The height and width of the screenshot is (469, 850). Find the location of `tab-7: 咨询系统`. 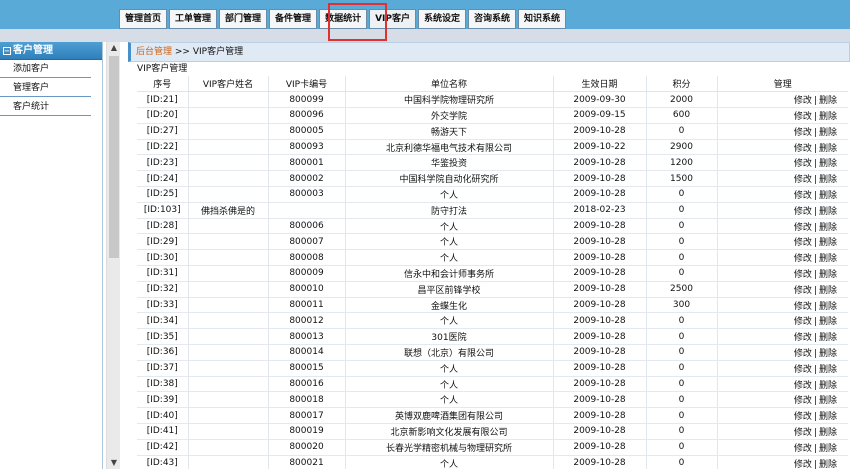

tab-7: 咨询系统 is located at coordinates (492, 19).